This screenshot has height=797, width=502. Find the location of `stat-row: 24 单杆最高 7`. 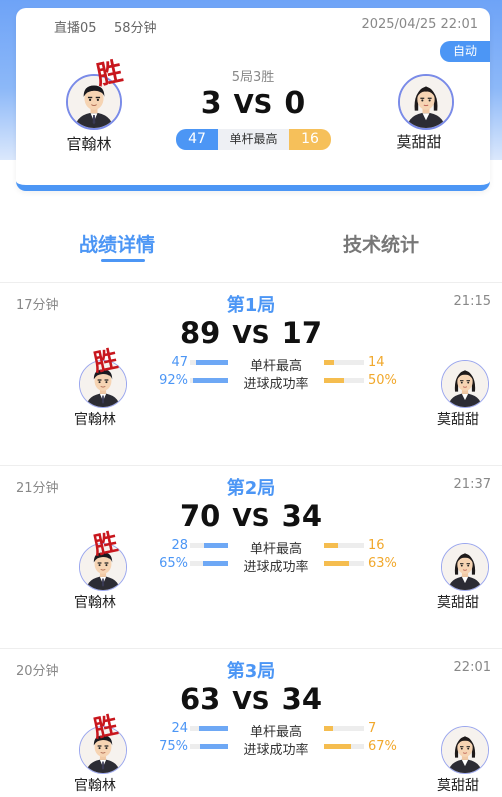

stat-row: 24 单杆最高 7 is located at coordinates (275, 730).